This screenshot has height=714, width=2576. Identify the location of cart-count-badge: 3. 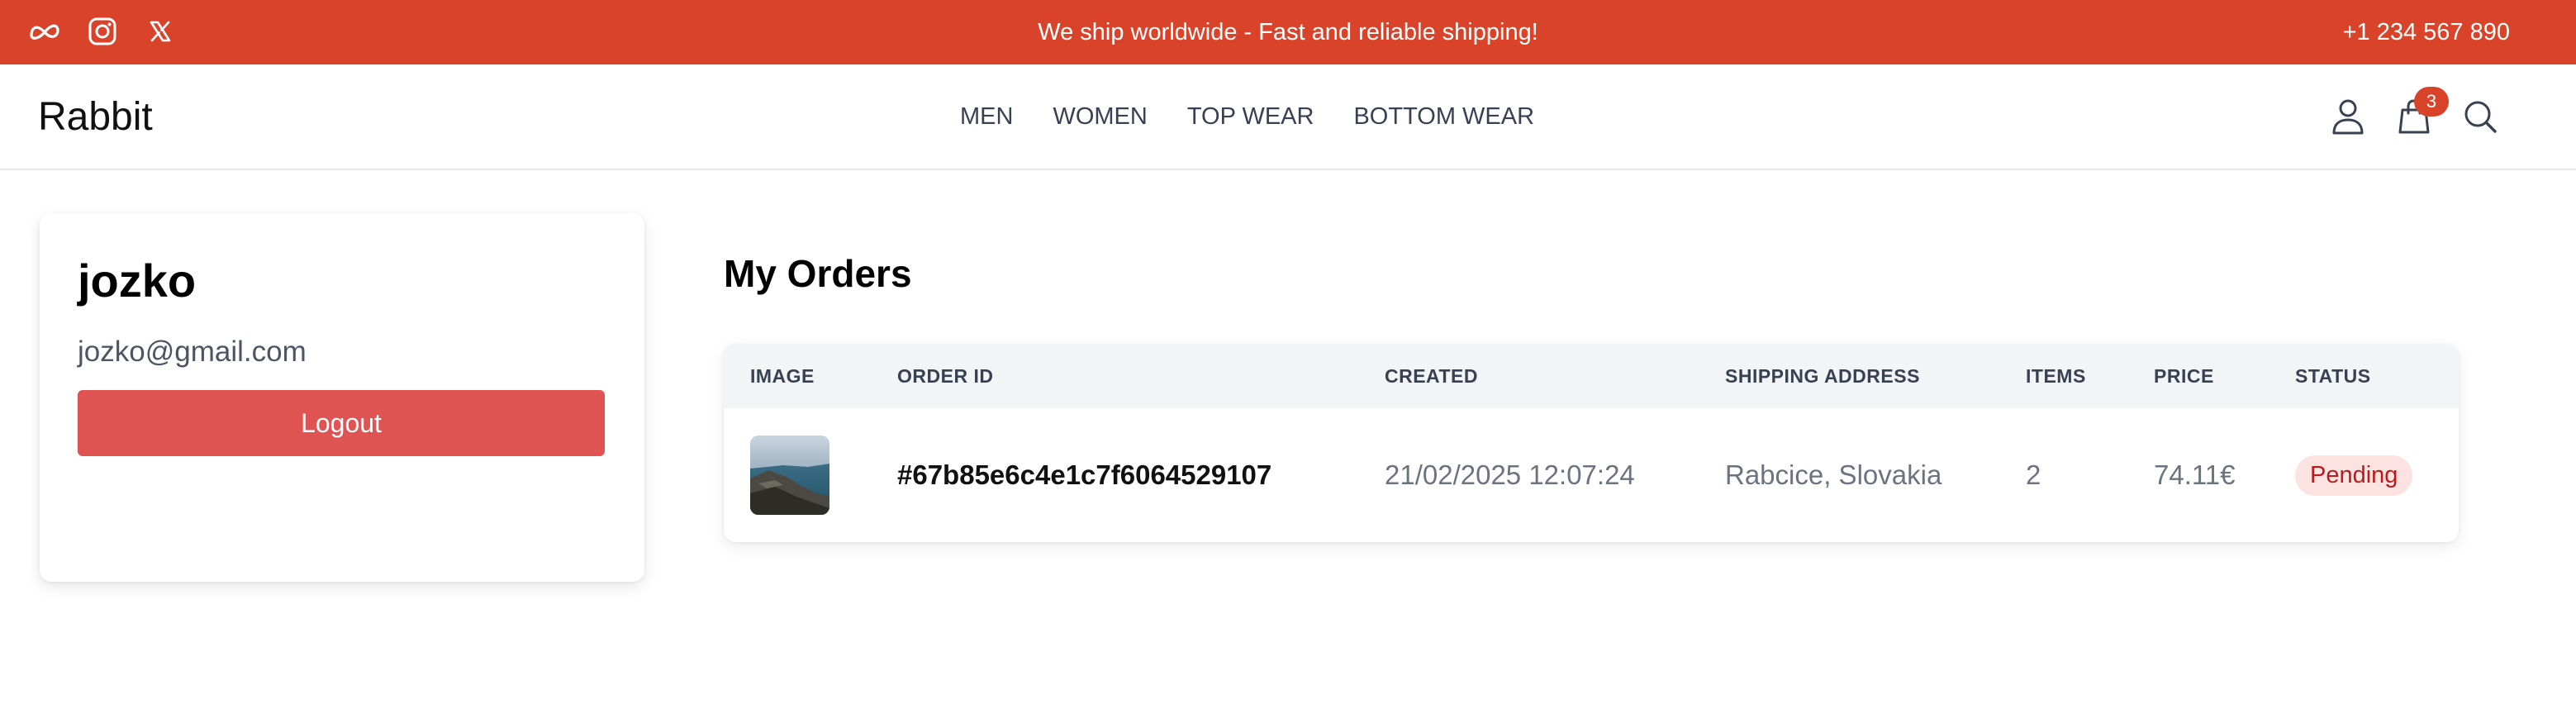
(2431, 102).